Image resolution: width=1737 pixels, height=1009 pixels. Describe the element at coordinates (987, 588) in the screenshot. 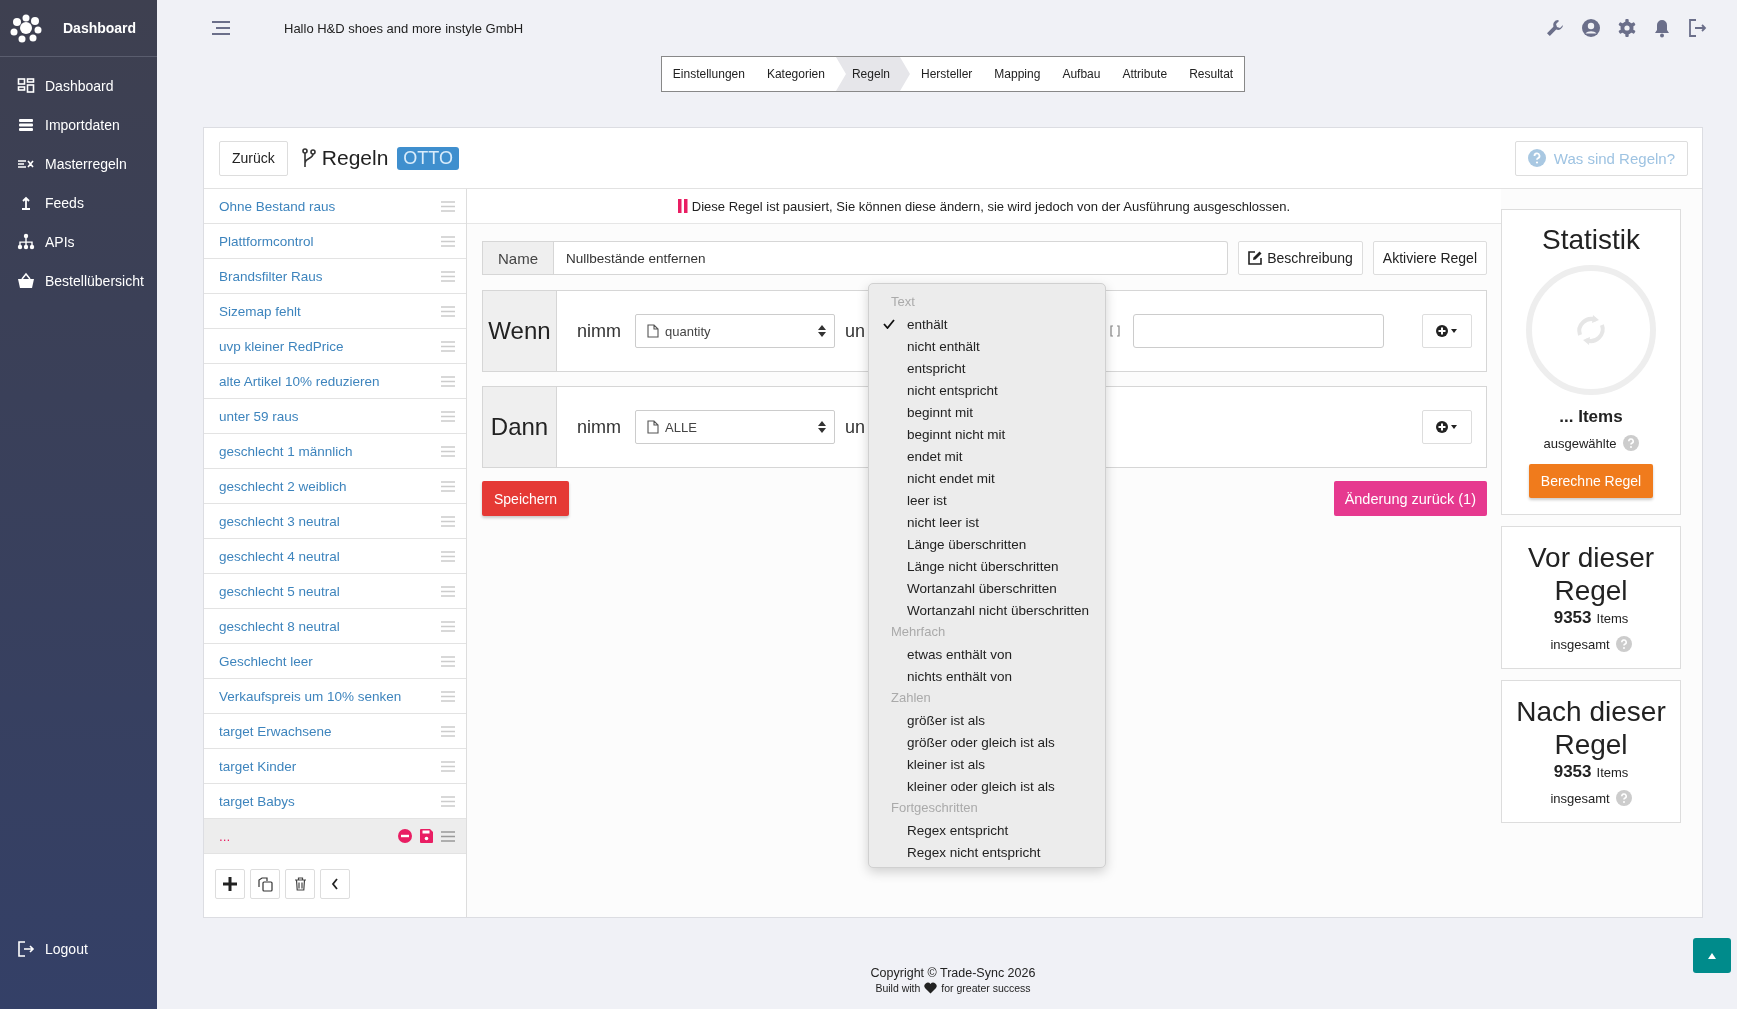

I see `menu-option: Wortanzahl überschritten` at that location.